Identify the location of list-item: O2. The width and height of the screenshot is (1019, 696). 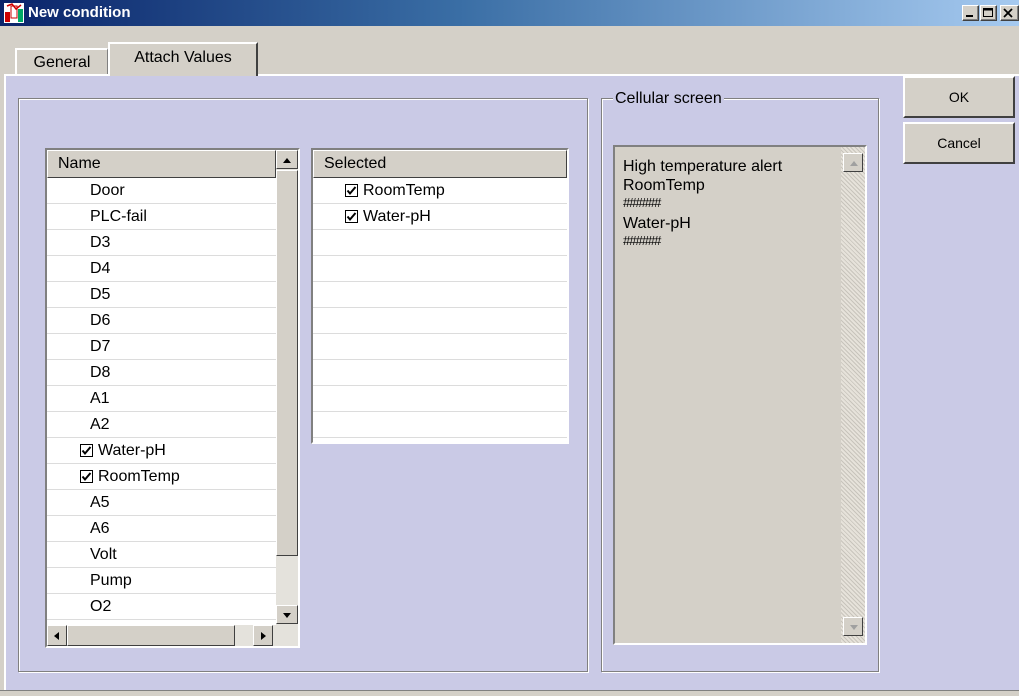
(161, 607).